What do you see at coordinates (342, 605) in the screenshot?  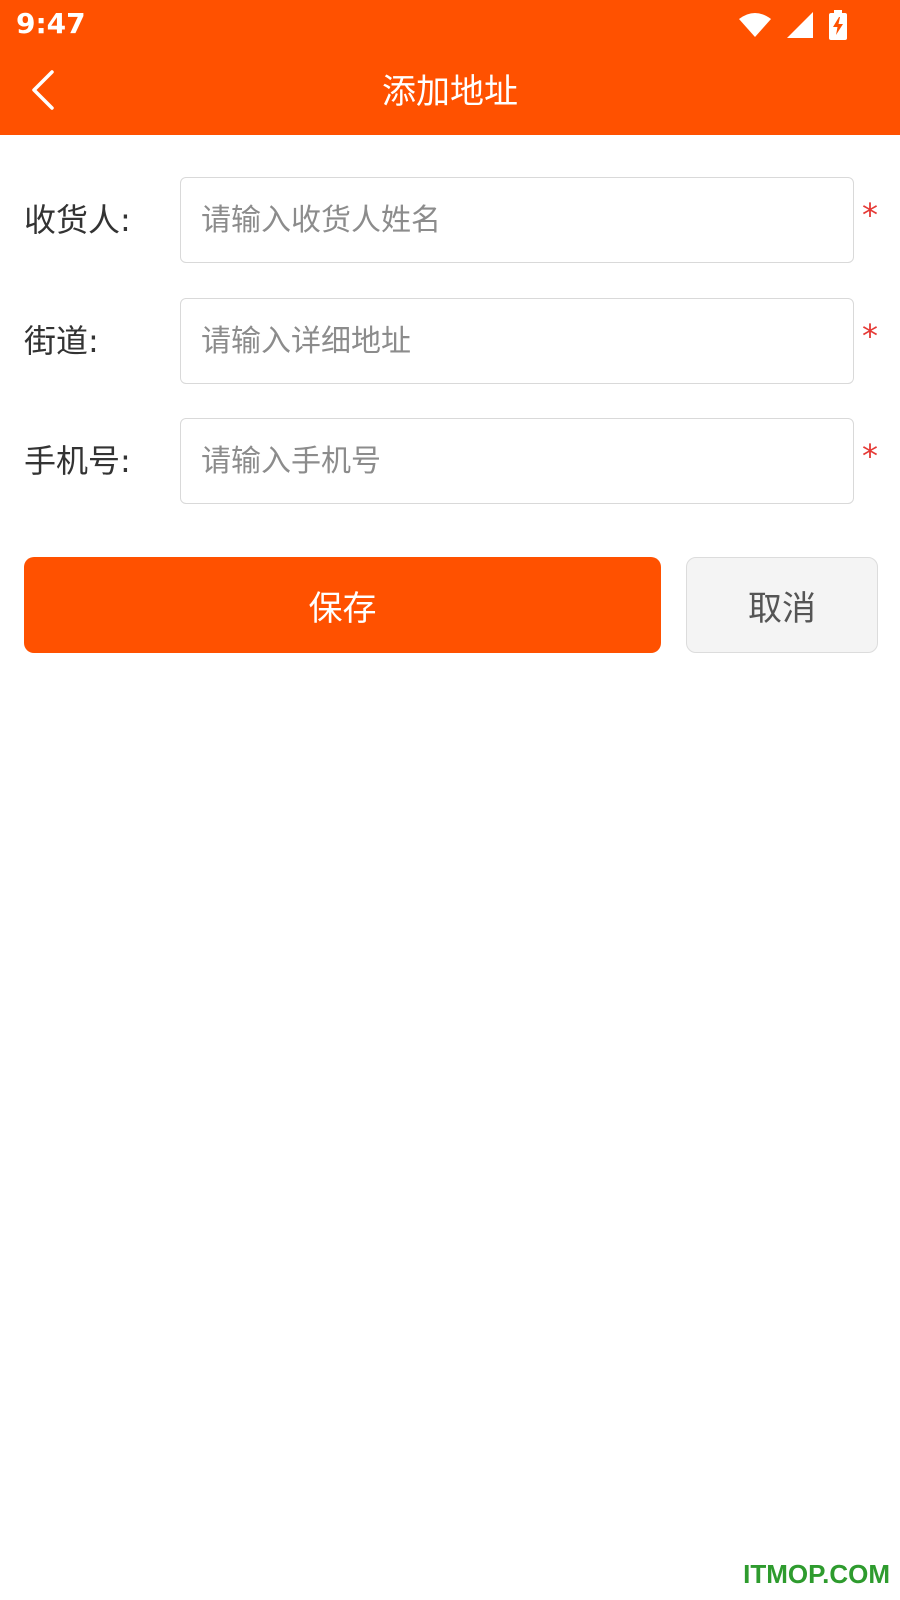 I see `save-button: 保存` at bounding box center [342, 605].